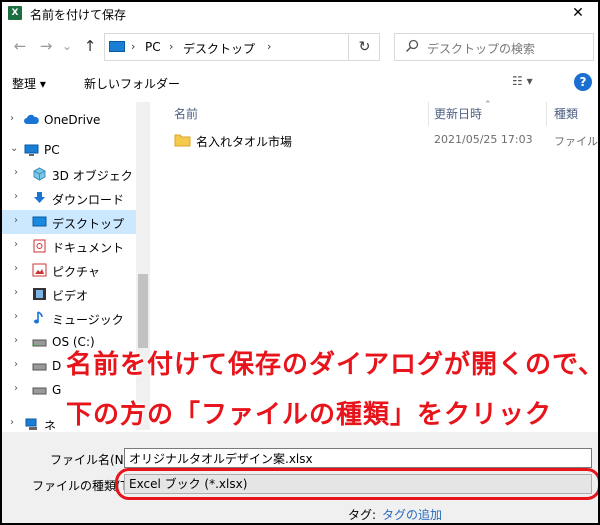 The image size is (600, 525). What do you see at coordinates (583, 82) in the screenshot?
I see `help-button: ?` at bounding box center [583, 82].